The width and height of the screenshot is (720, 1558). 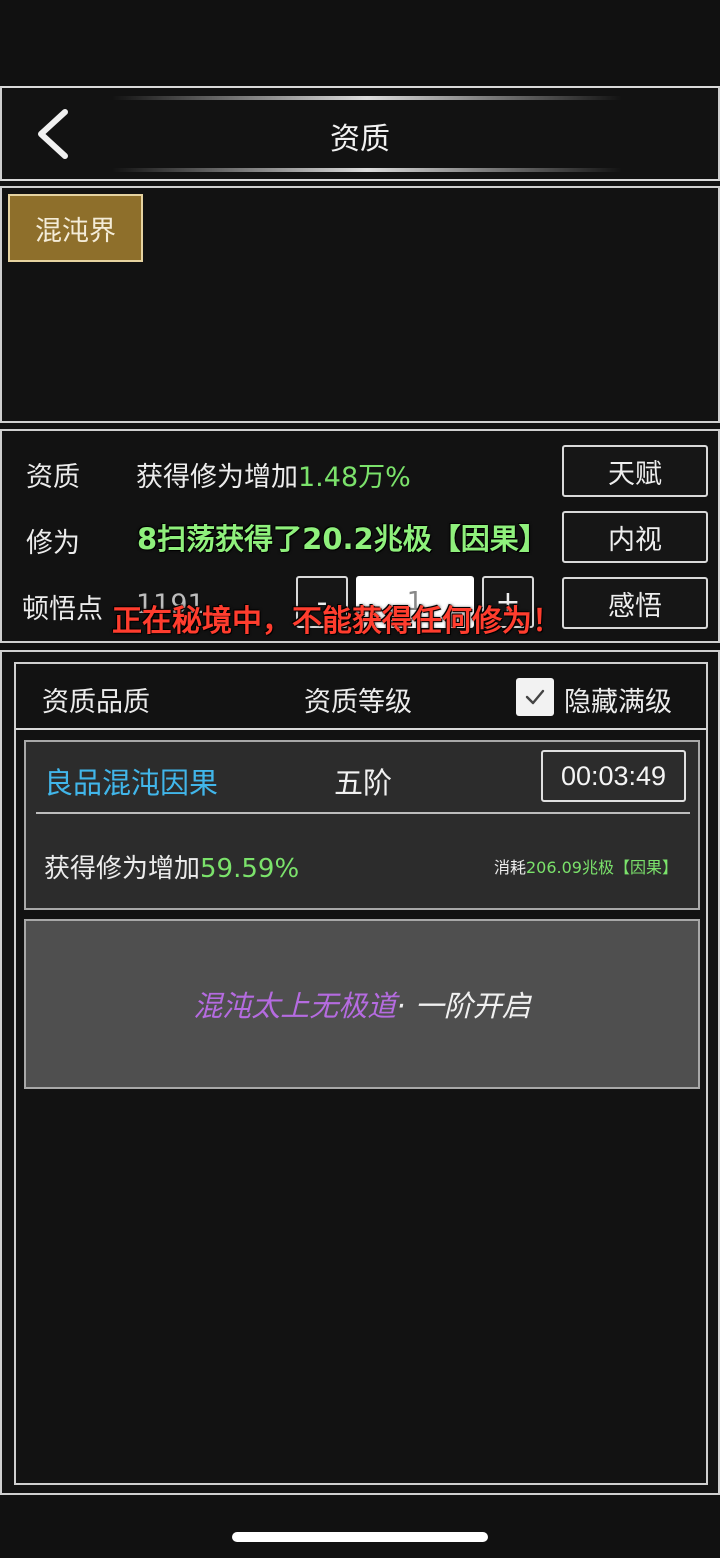 What do you see at coordinates (618, 699) in the screenshot?
I see `hide-max-label: 隐藏满级` at bounding box center [618, 699].